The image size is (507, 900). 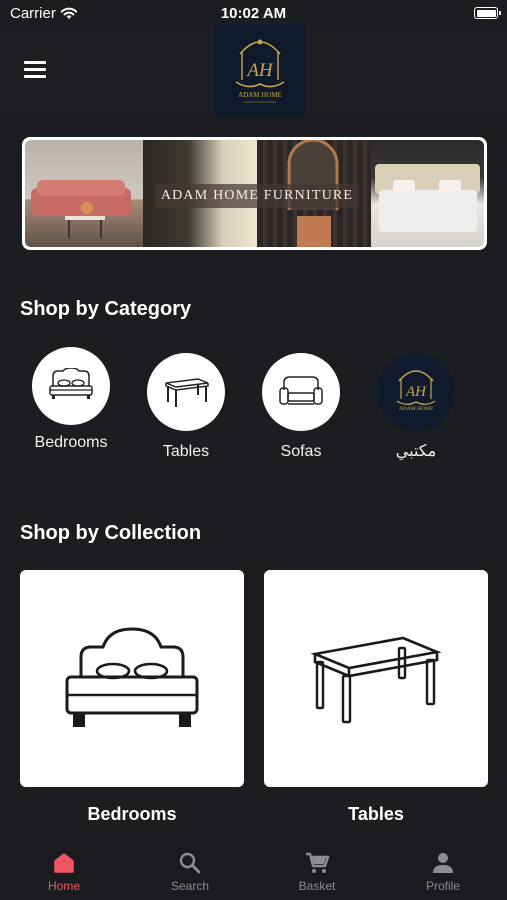 What do you see at coordinates (443, 863) in the screenshot?
I see `person-icon` at bounding box center [443, 863].